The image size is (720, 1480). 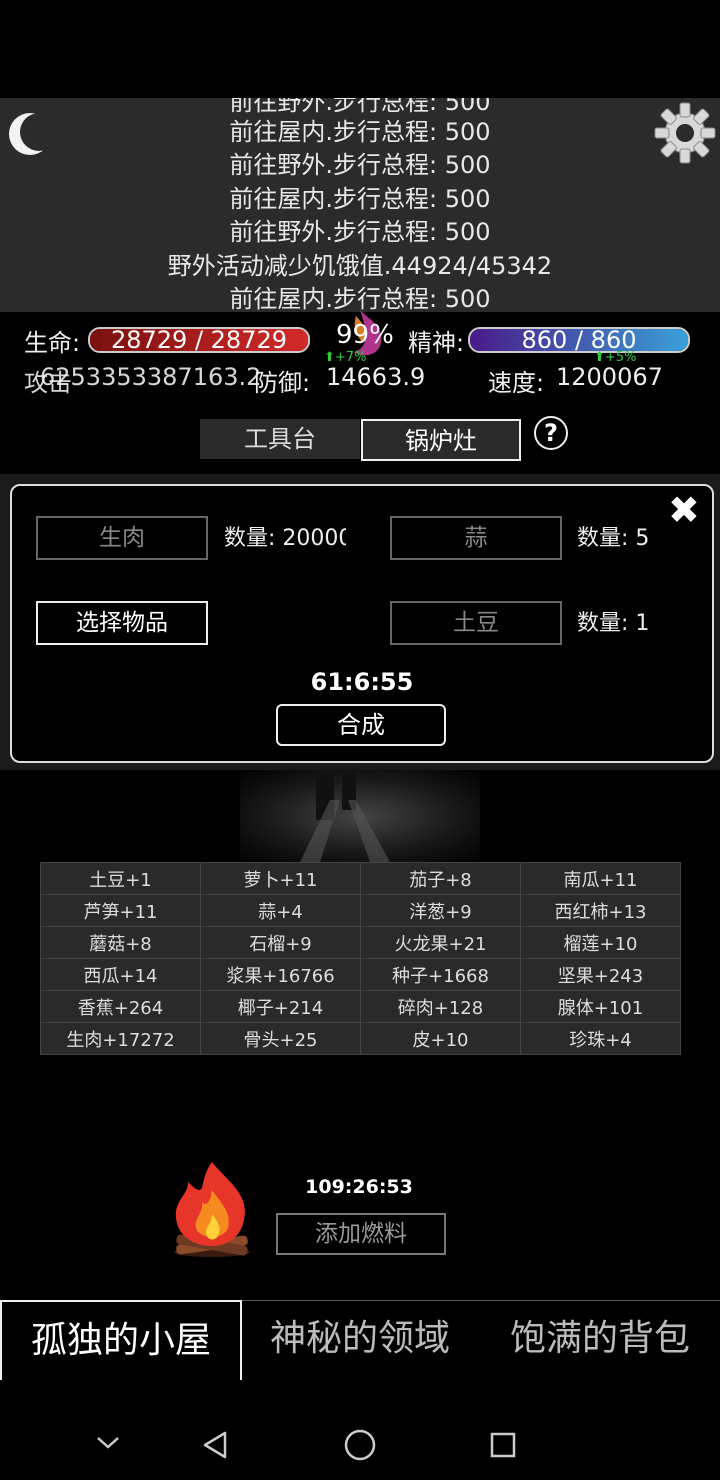 What do you see at coordinates (52, 343) in the screenshot?
I see `life-label: 生命:` at bounding box center [52, 343].